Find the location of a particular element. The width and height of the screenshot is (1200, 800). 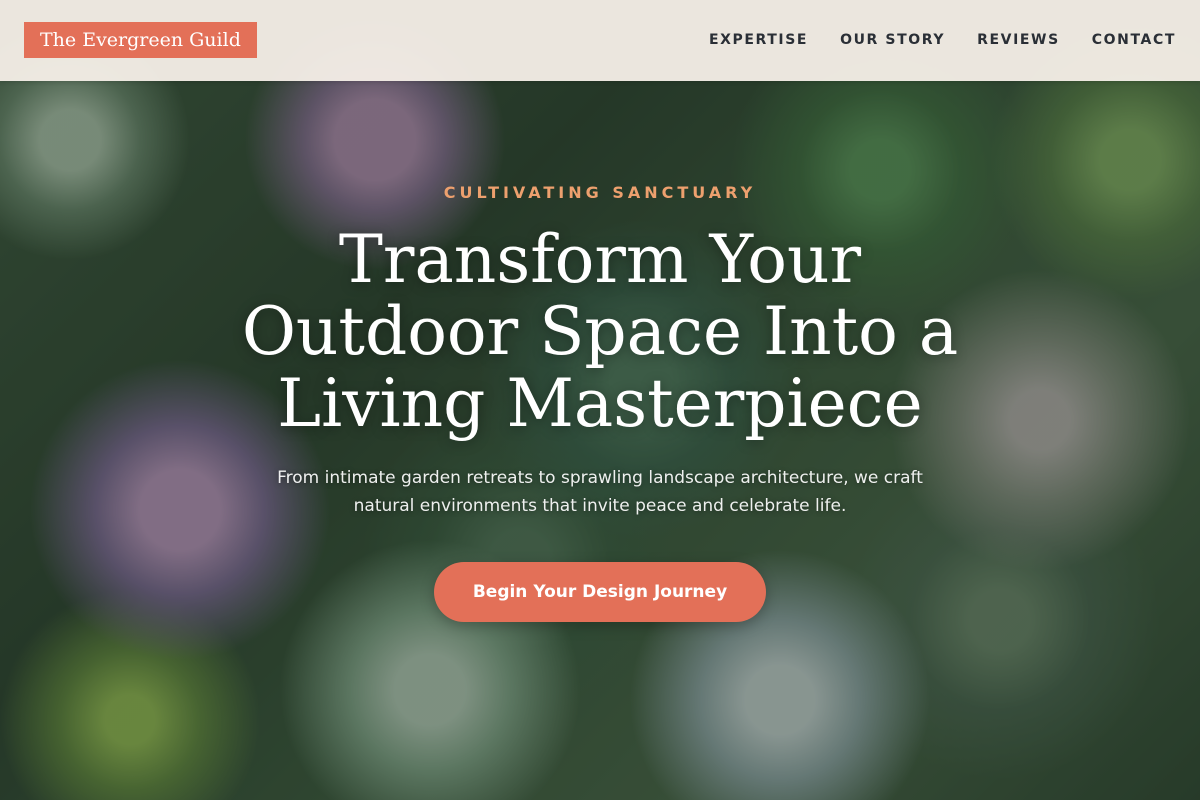

site-logo: The Evergreen Guild is located at coordinates (140, 40).